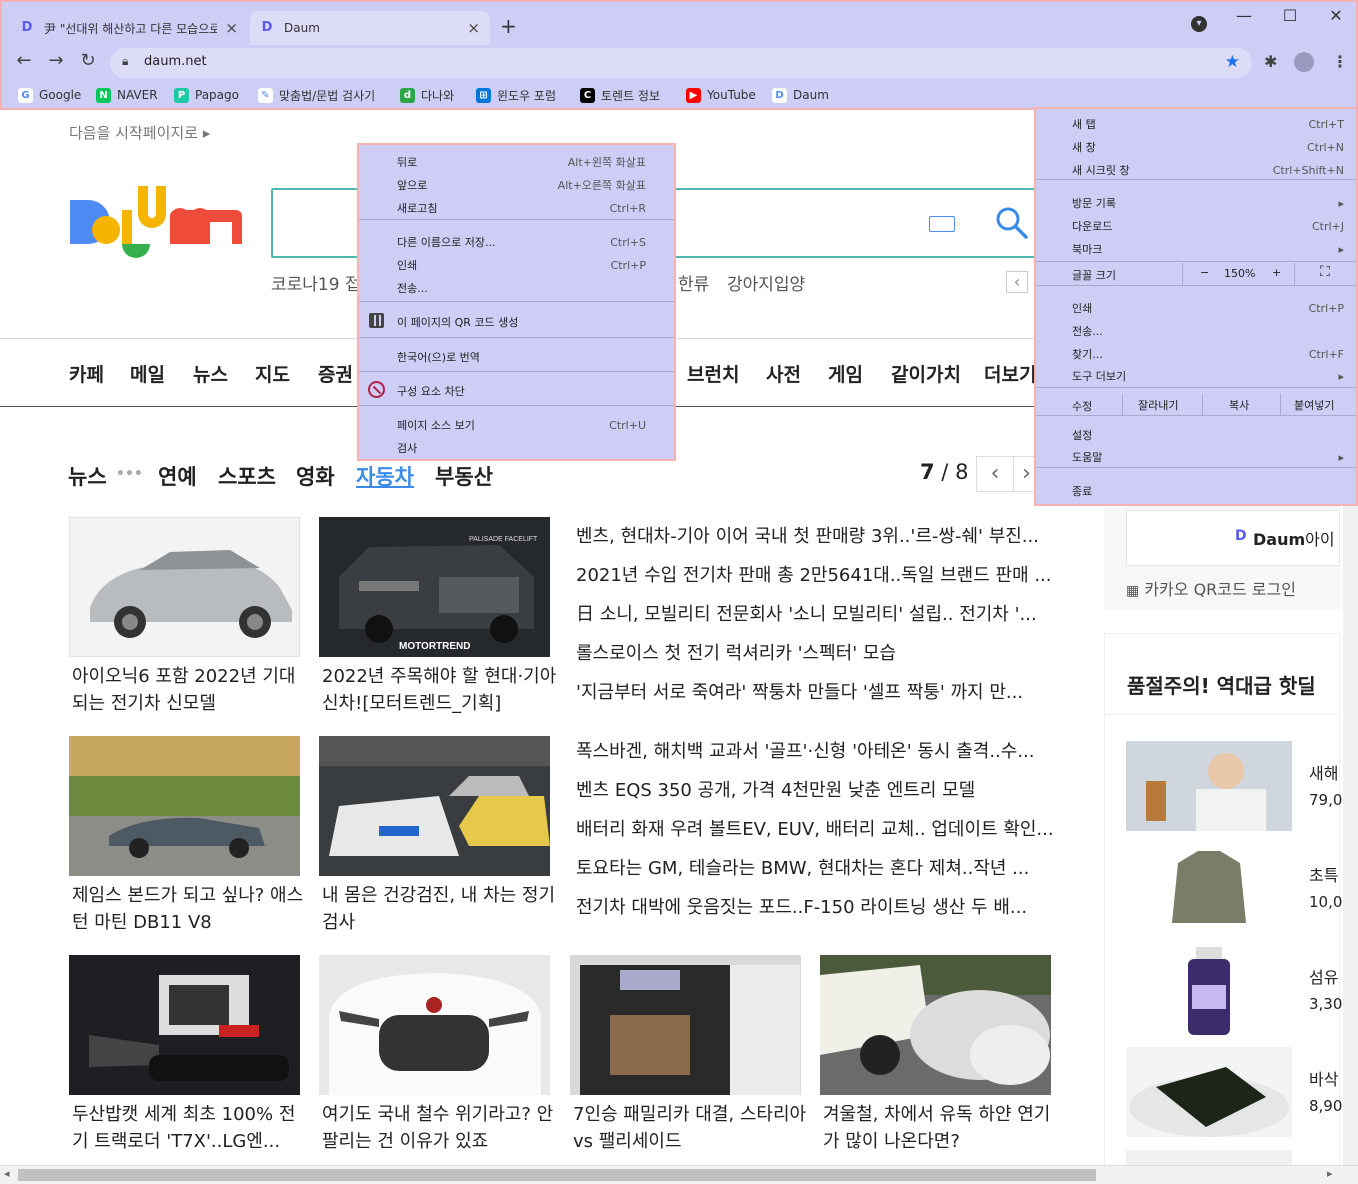 Image resolution: width=1358 pixels, height=1184 pixels. What do you see at coordinates (1323, 774) in the screenshot?
I see `deal-item-name: 새해` at bounding box center [1323, 774].